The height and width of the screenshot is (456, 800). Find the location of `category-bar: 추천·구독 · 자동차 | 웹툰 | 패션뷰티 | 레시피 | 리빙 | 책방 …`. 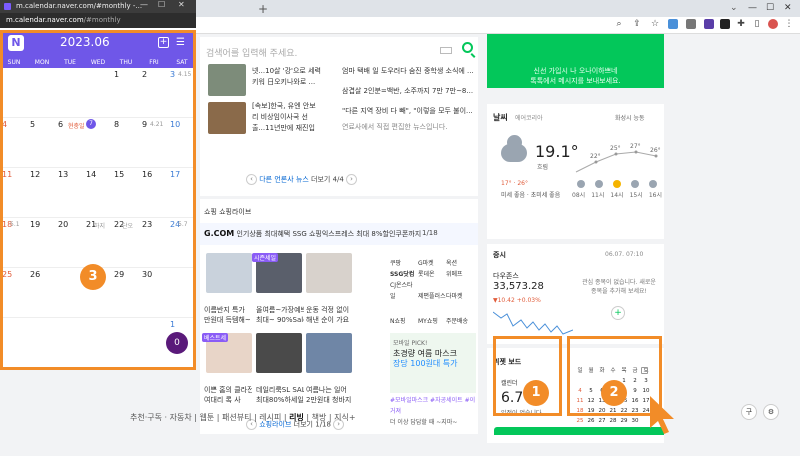

category-bar: 추천·구독 · 자동차 | 웹툰 | 패션뷰티 | 레시피 | 리빙 | 책방 … is located at coordinates (243, 417).